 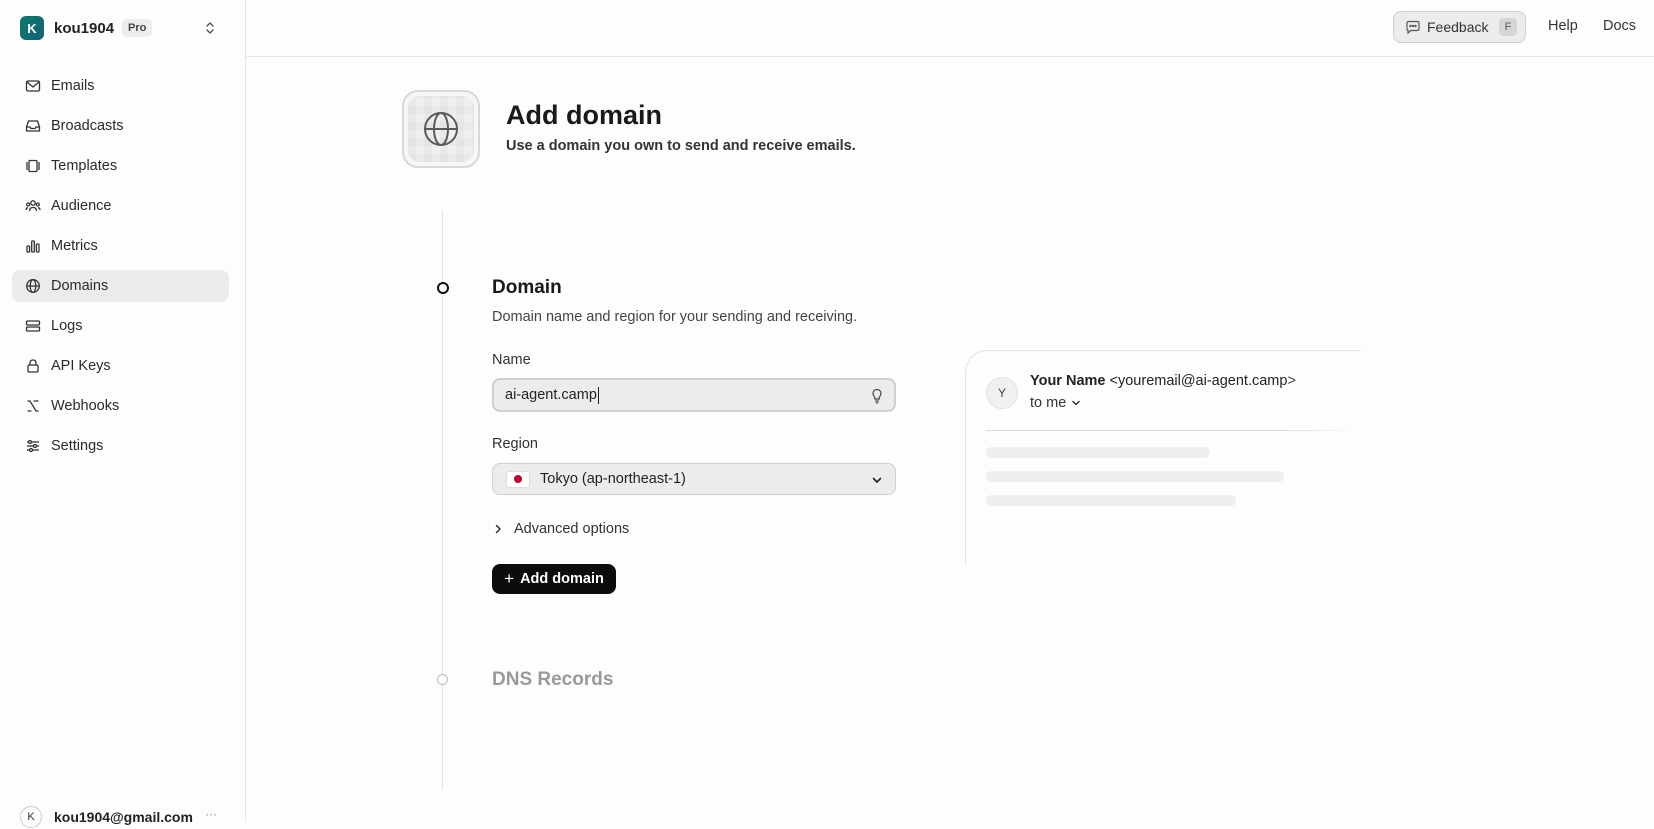 I want to click on region-value: Tokyo (ap-northeast-1), so click(x=613, y=479).